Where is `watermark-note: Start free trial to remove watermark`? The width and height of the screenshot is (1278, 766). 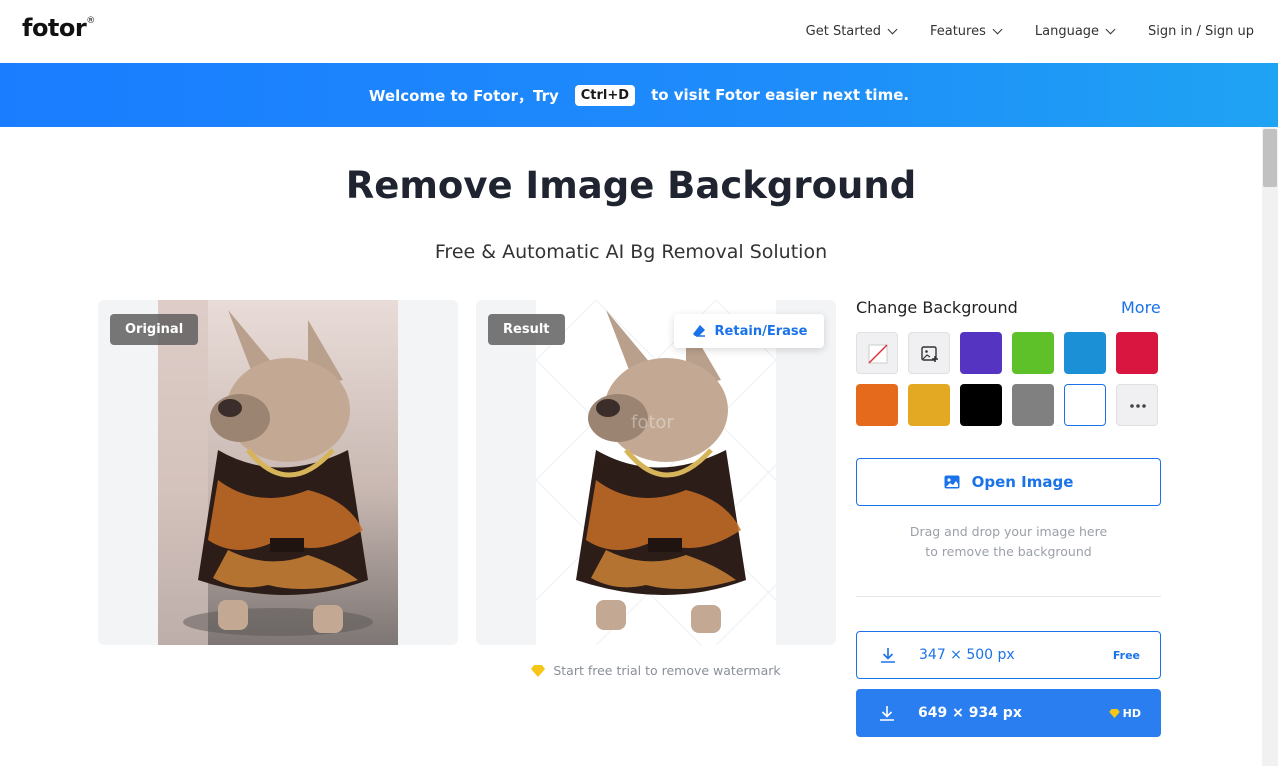 watermark-note: Start free trial to remove watermark is located at coordinates (656, 670).